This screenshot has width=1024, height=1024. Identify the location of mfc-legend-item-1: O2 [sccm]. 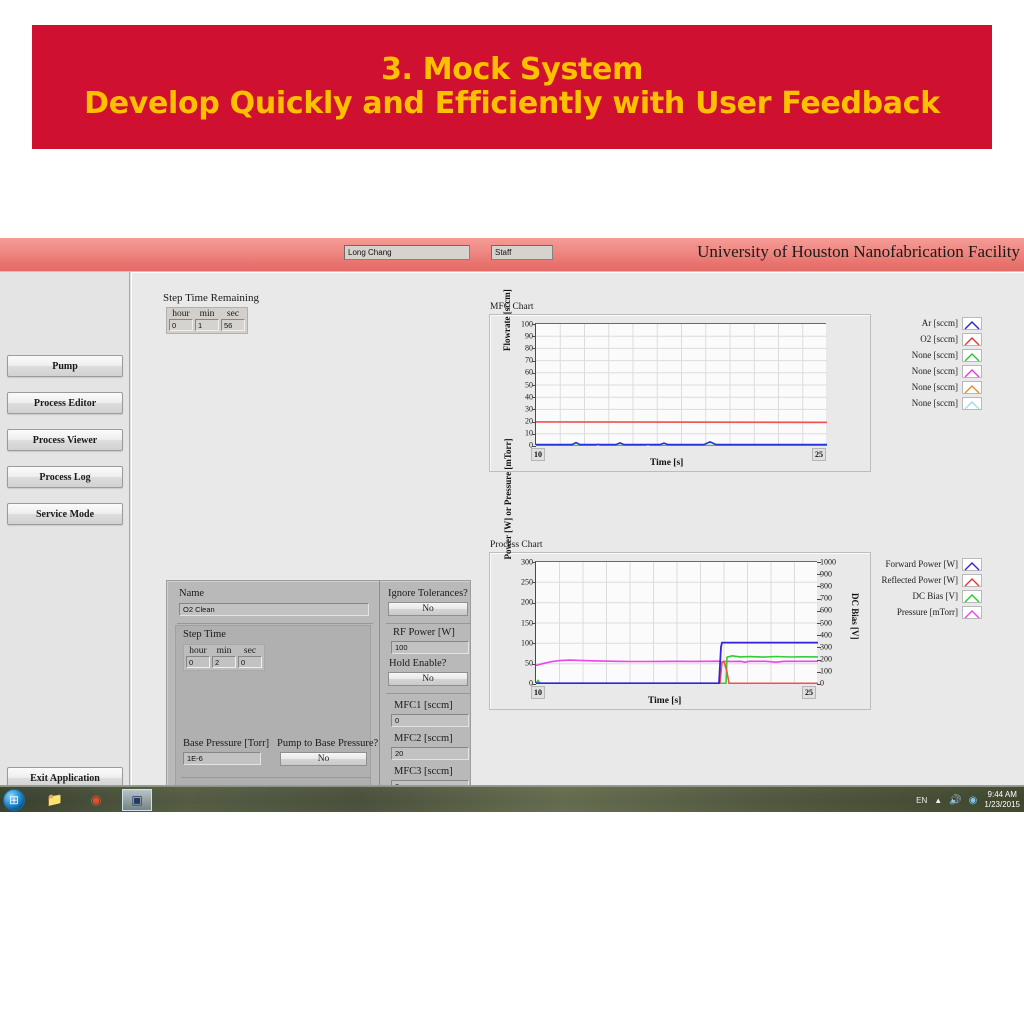
(930, 339).